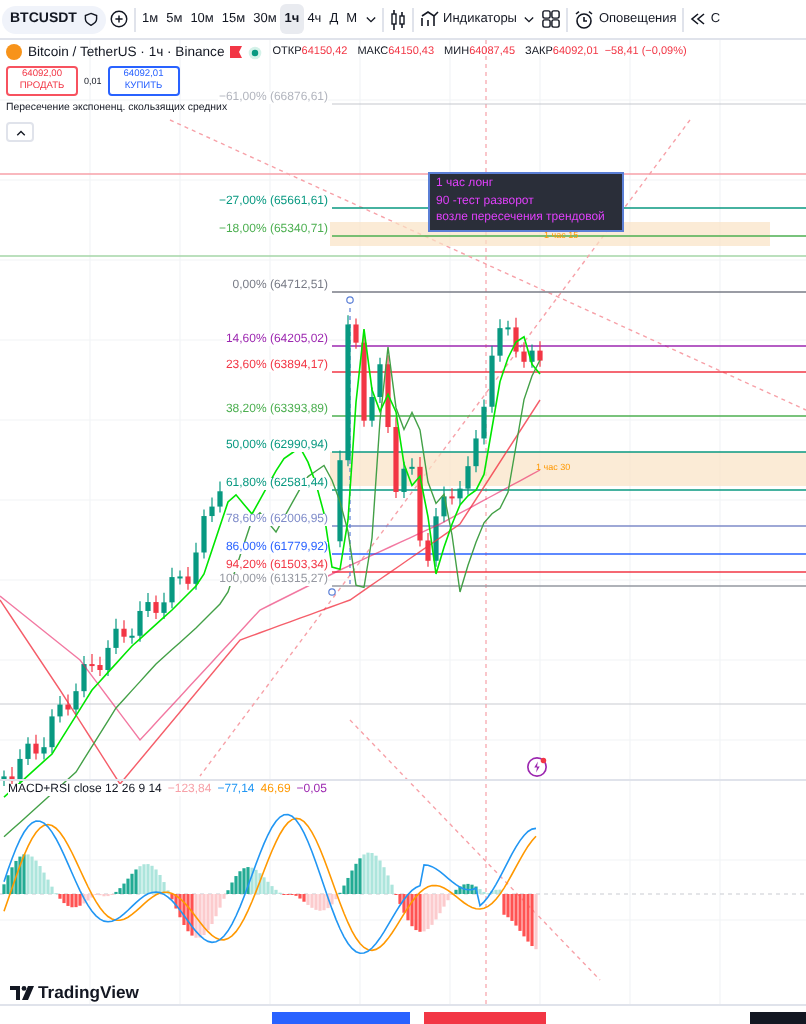 The height and width of the screenshot is (1024, 806). I want to click on logo-text: TradingView, so click(88, 992).